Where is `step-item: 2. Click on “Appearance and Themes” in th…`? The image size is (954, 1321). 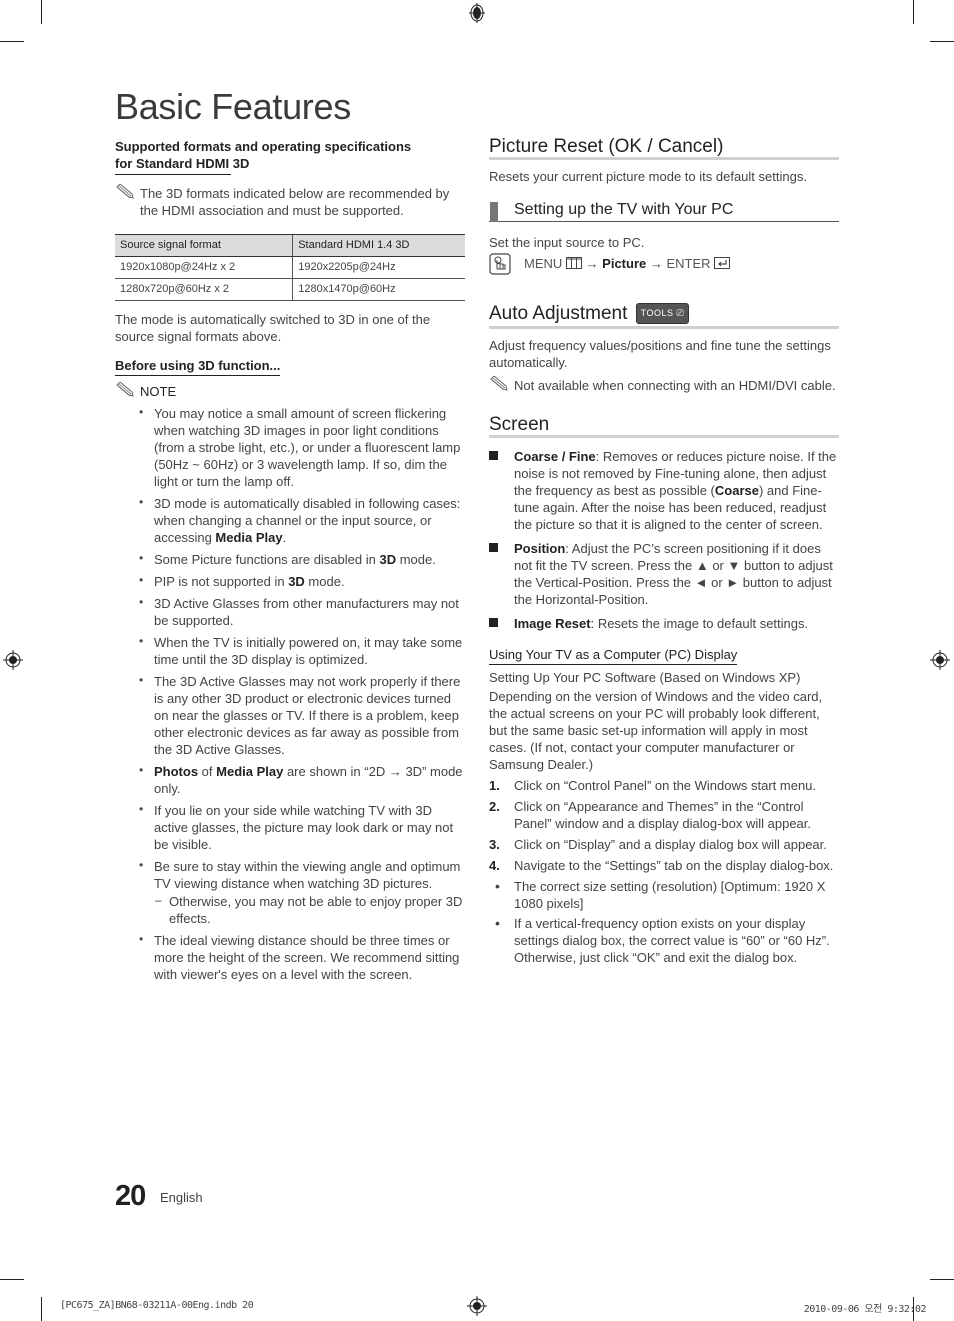
step-item: 2. Click on “Appearance and Themes” in th… is located at coordinates (664, 815).